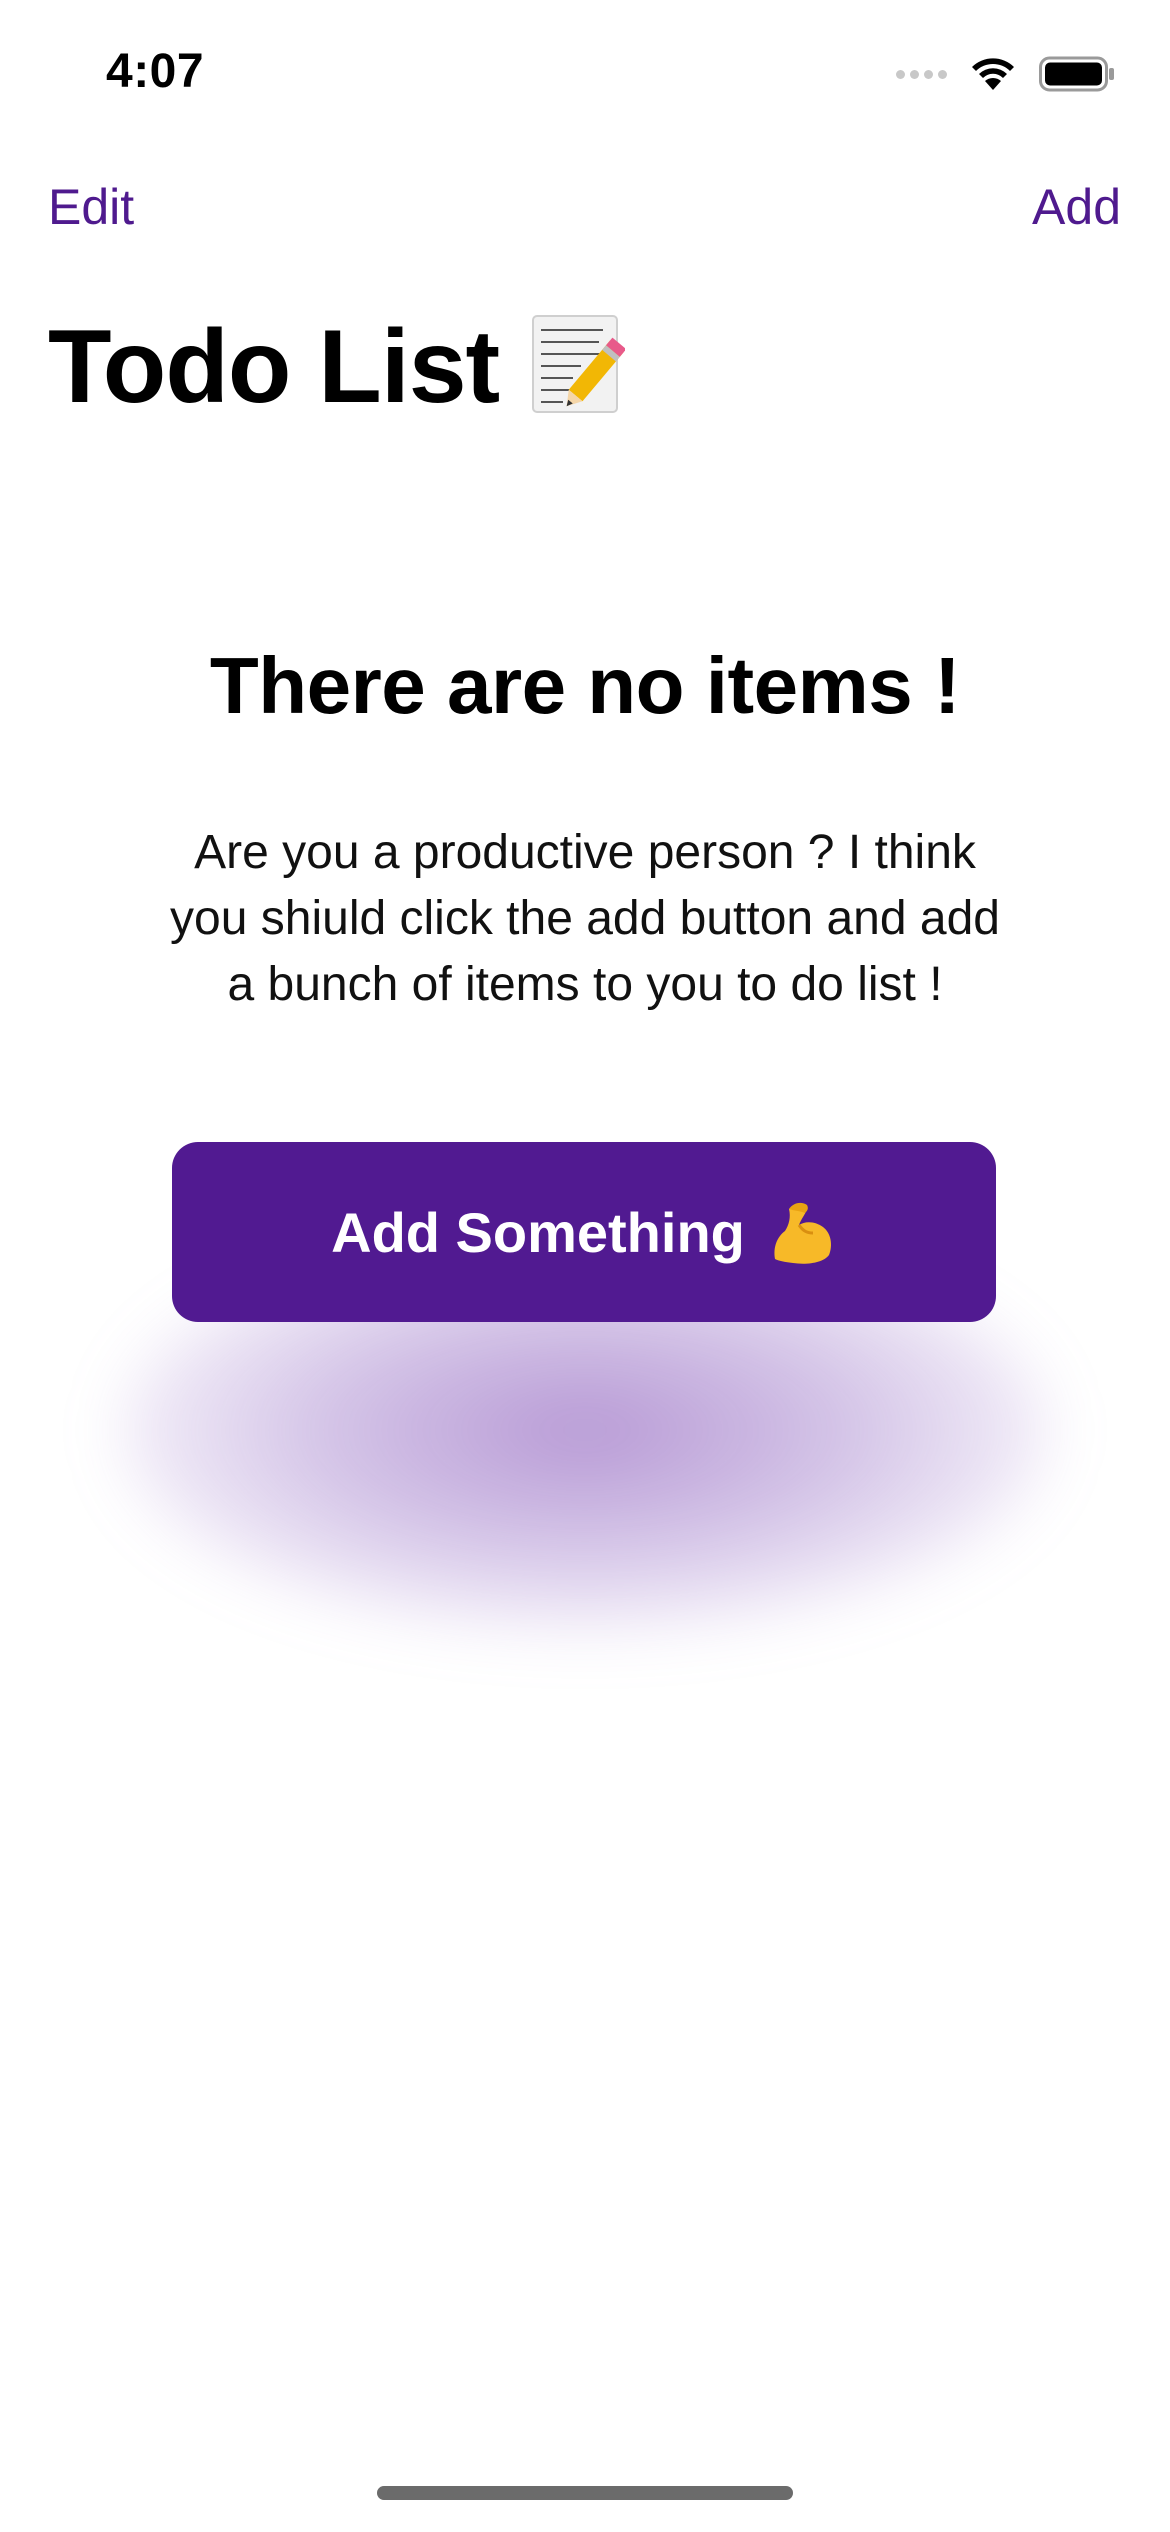 The image size is (1170, 2532). Describe the element at coordinates (1077, 74) in the screenshot. I see `battery-icon` at that location.